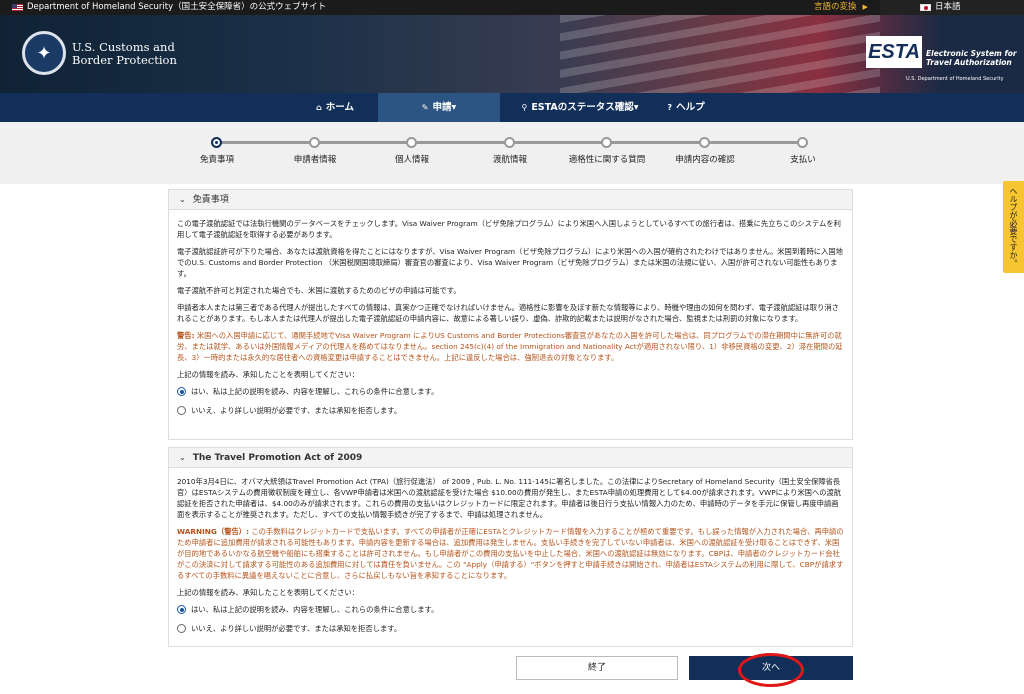  I want to click on tpa-prompt: 上記の情報を読み、承知したことを表明してください：, so click(268, 592).